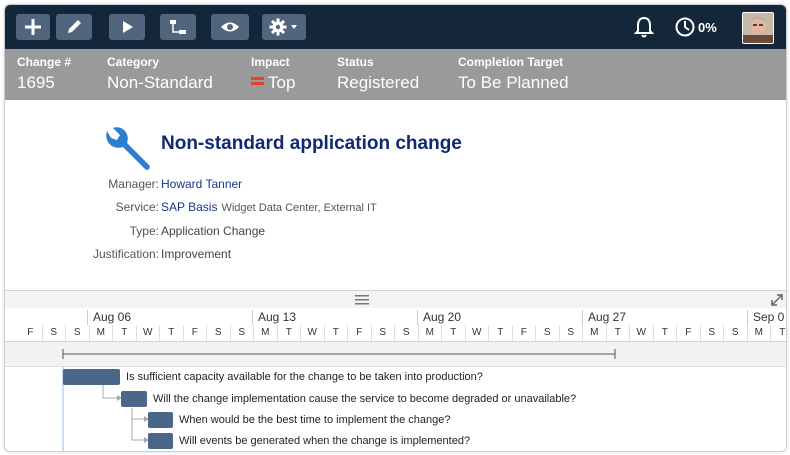  I want to click on category-label: Category, so click(133, 62).